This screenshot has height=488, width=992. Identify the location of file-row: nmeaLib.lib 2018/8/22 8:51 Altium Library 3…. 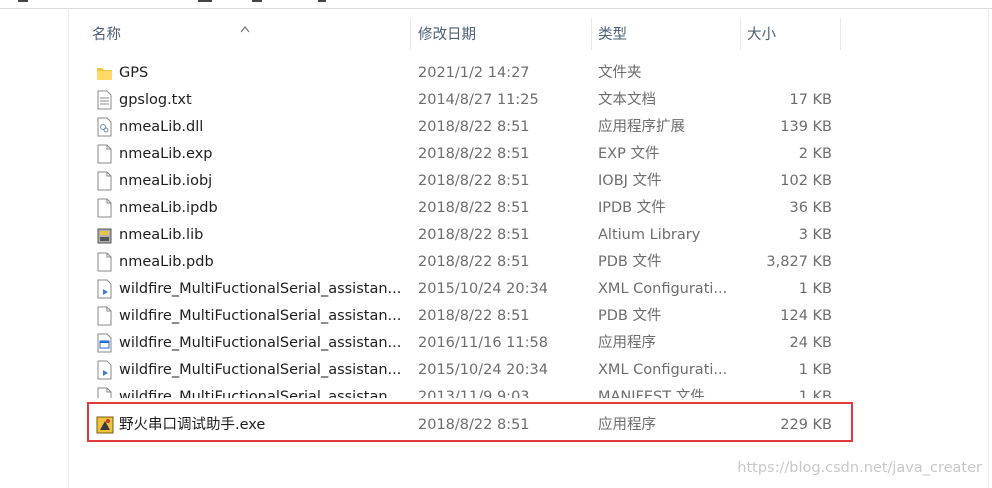
(470, 235).